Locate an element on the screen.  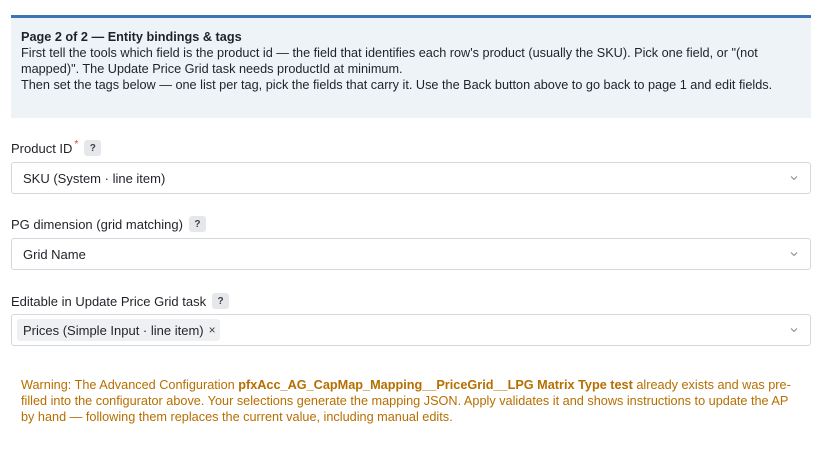
selected-tag-label: Prices (Simple Input · line item) is located at coordinates (113, 330).